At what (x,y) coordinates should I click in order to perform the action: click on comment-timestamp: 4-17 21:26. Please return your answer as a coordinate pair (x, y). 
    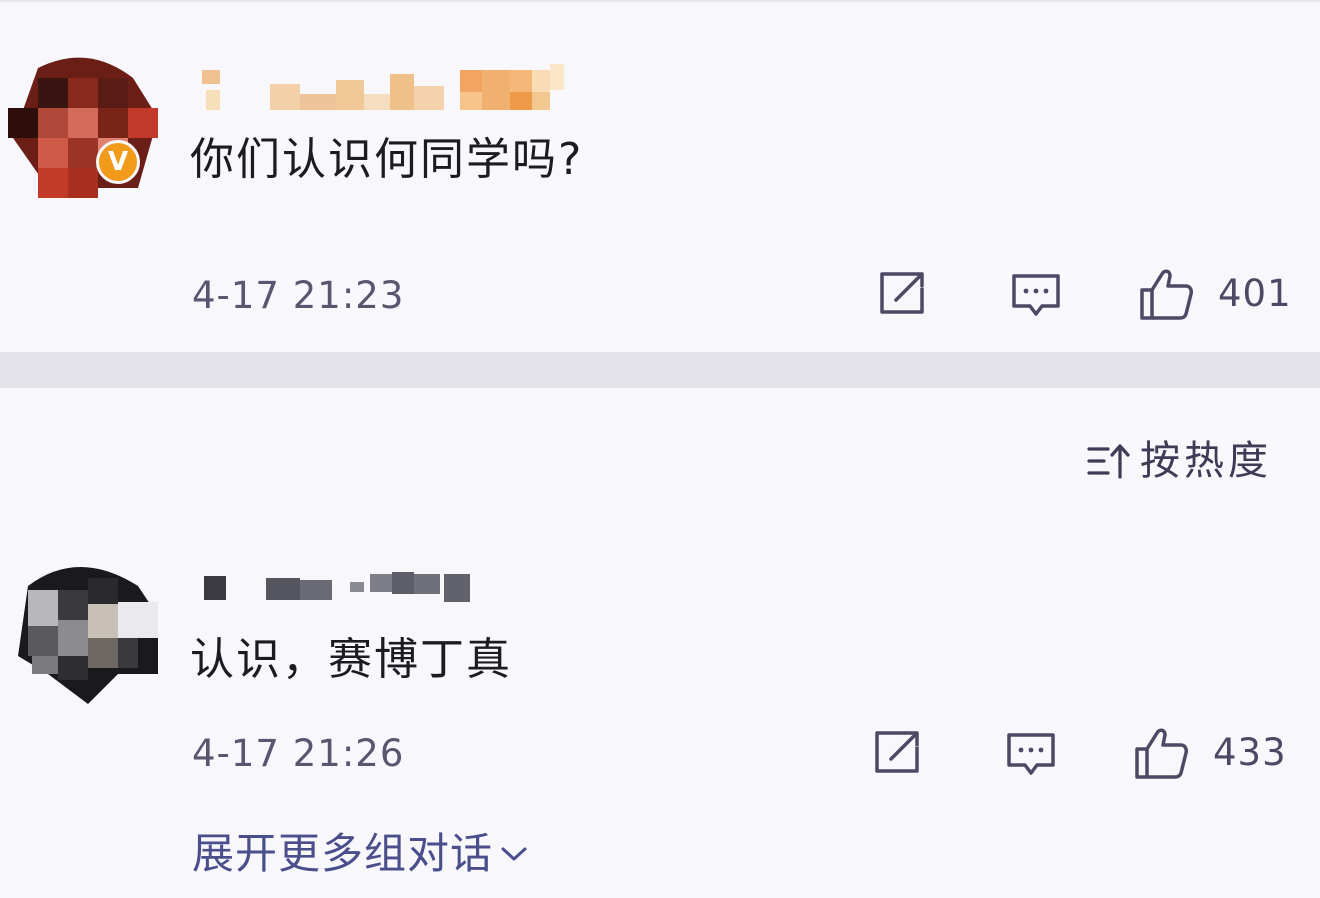
    Looking at the image, I should click on (298, 753).